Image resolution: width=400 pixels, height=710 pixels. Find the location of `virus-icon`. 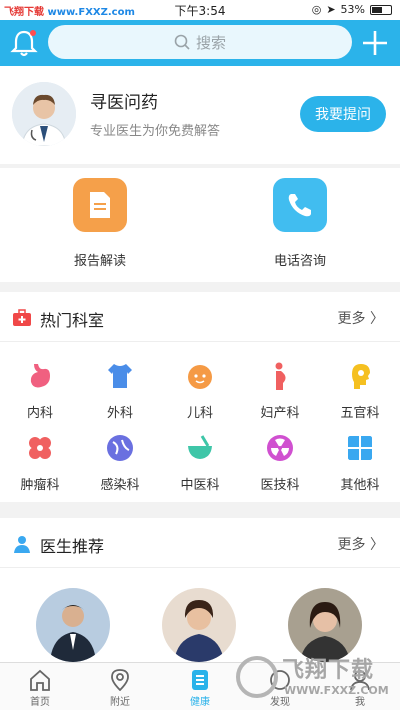

virus-icon is located at coordinates (120, 448).